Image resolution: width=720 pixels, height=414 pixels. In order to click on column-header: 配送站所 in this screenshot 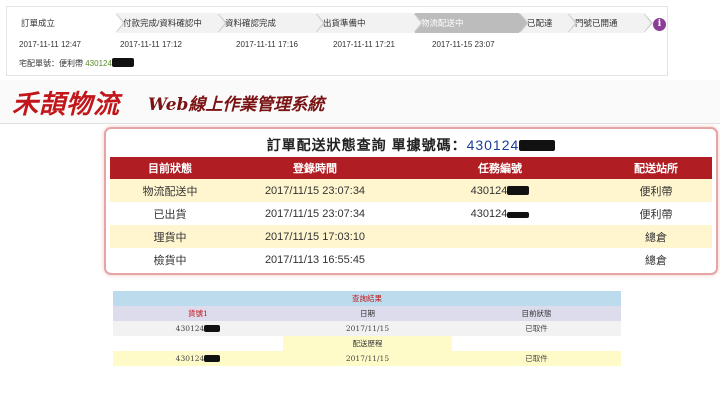, I will do `click(656, 168)`.